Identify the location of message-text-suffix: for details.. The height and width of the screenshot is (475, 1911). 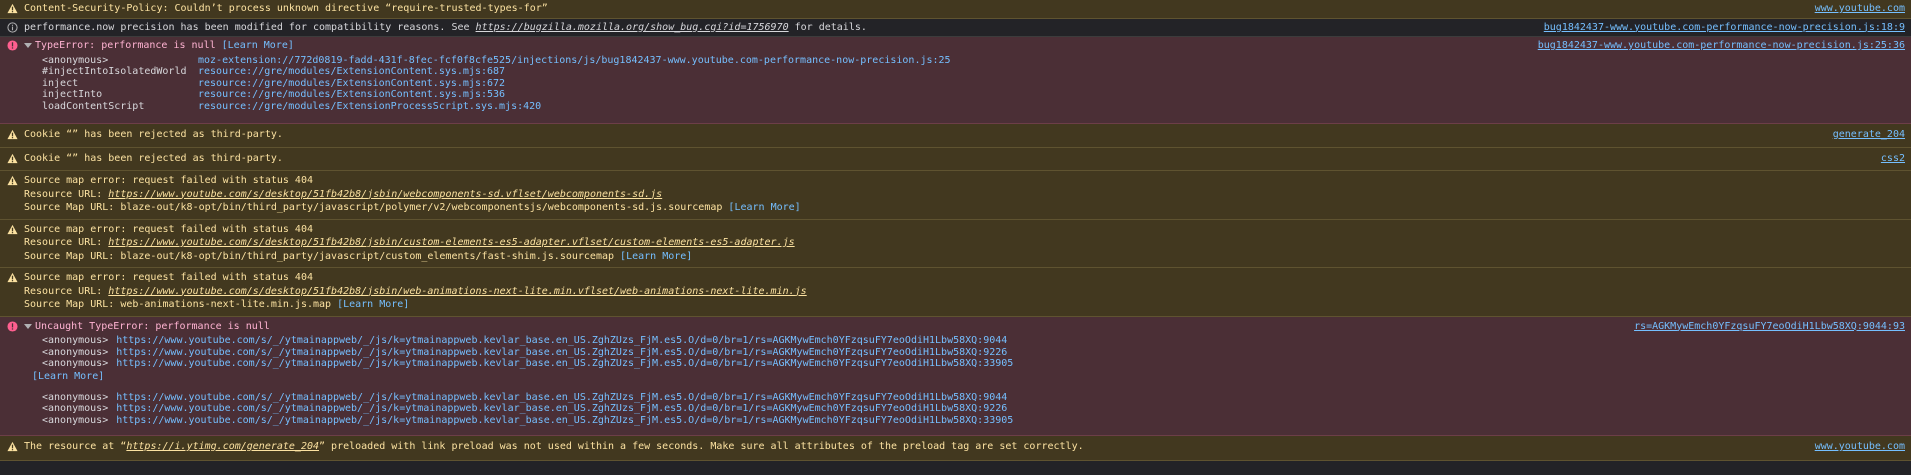
(827, 27).